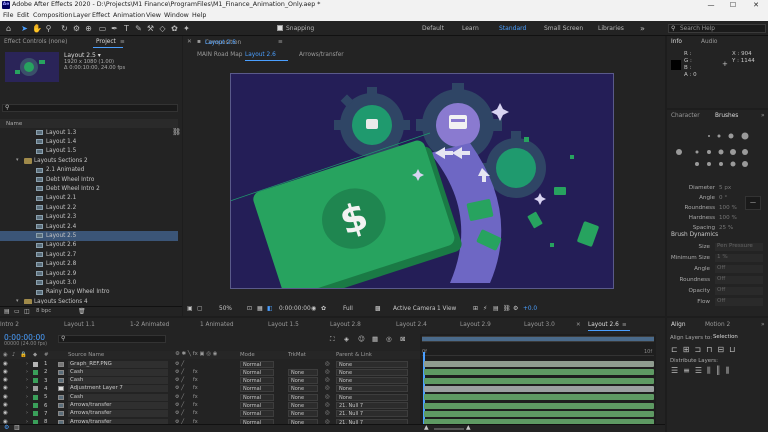 The height and width of the screenshot is (432, 768). What do you see at coordinates (260, 55) in the screenshot?
I see `breadcrumb-layout-2-6: Layout 2.6` at bounding box center [260, 55].